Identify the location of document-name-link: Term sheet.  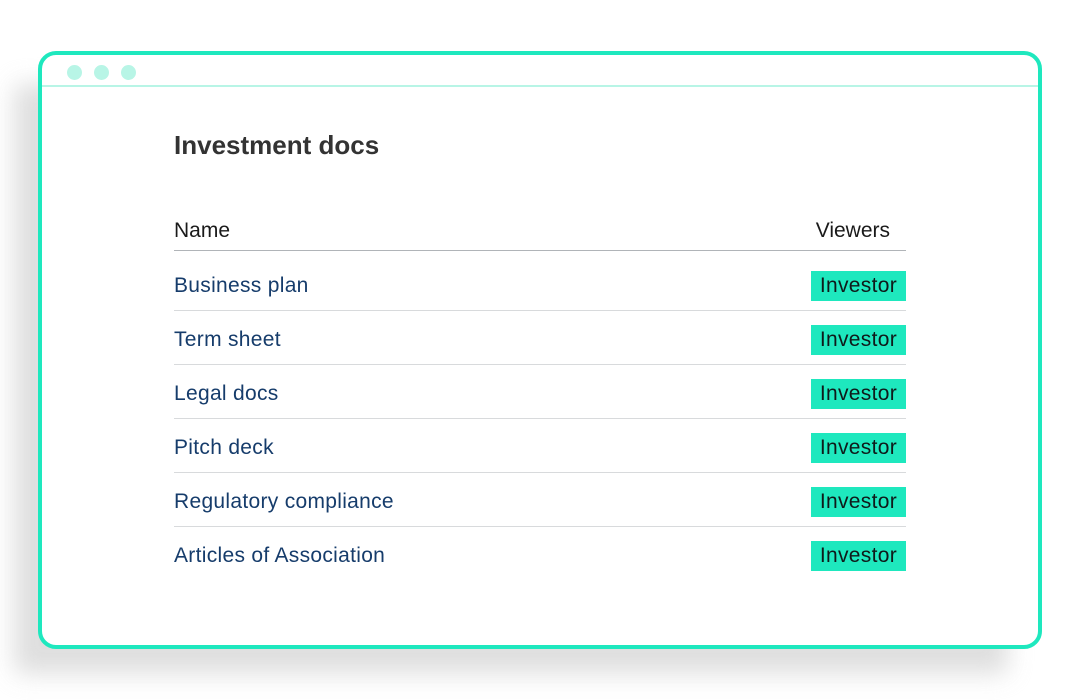
(227, 340).